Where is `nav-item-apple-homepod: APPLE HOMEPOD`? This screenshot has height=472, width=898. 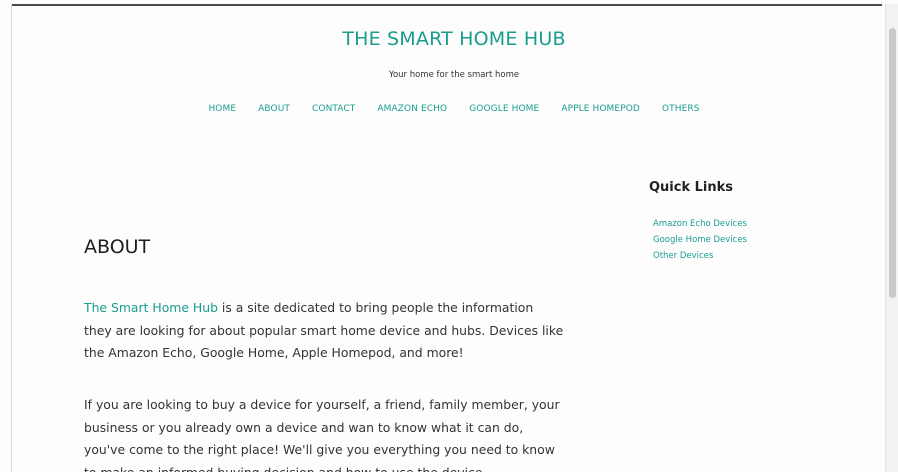
nav-item-apple-homepod: APPLE HOMEPOD is located at coordinates (600, 109).